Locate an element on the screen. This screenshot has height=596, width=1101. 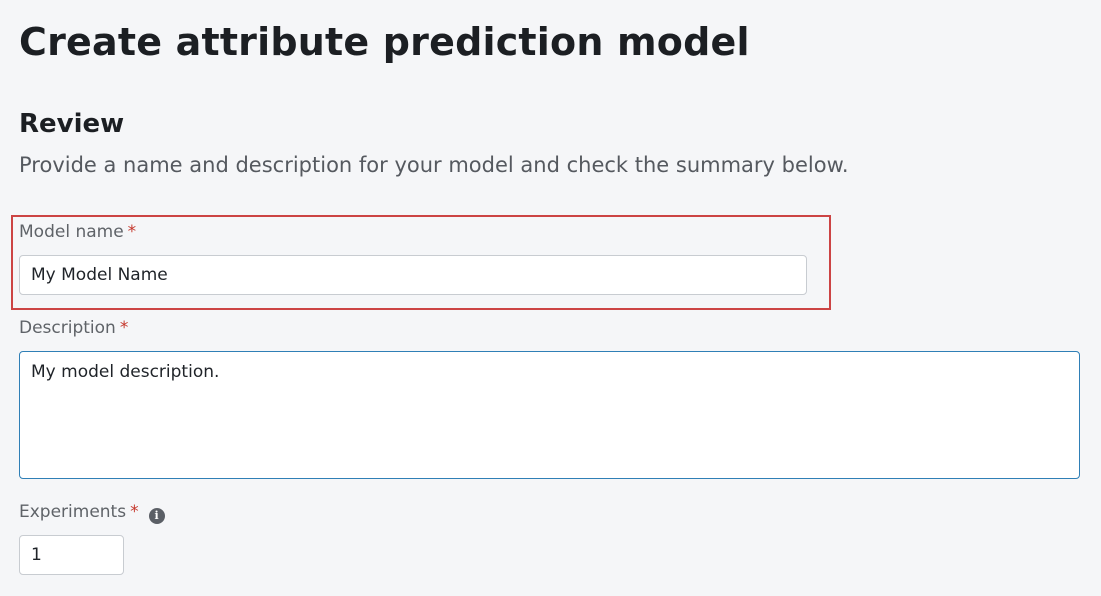
description-label: Description * is located at coordinates (73, 328).